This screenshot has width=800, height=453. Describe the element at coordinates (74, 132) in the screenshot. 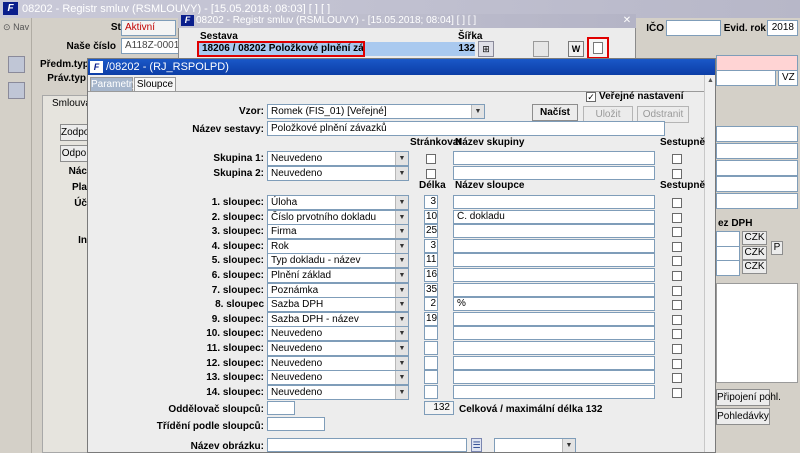

I see `zodp-button: Zodpo` at that location.